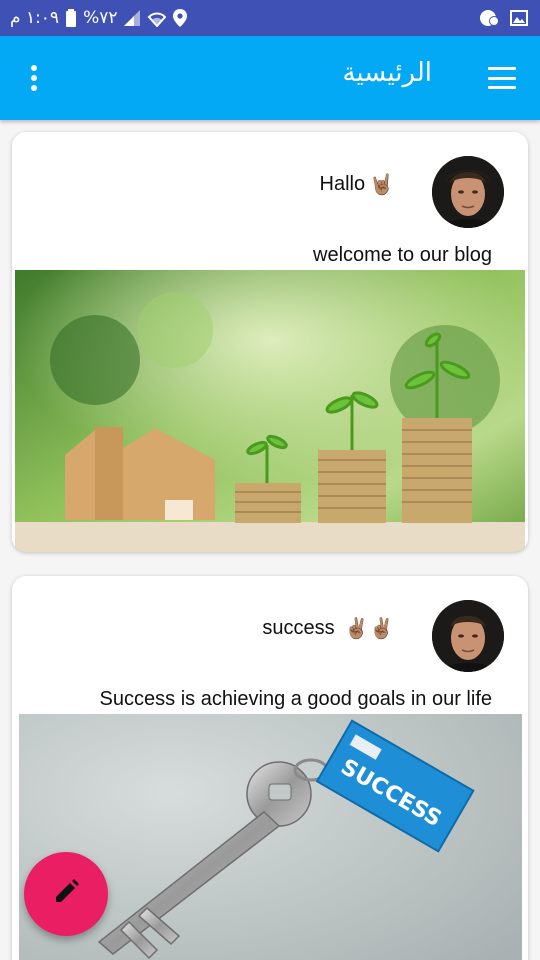 The height and width of the screenshot is (960, 540). What do you see at coordinates (34, 78) in the screenshot?
I see `more-vertical-icon` at bounding box center [34, 78].